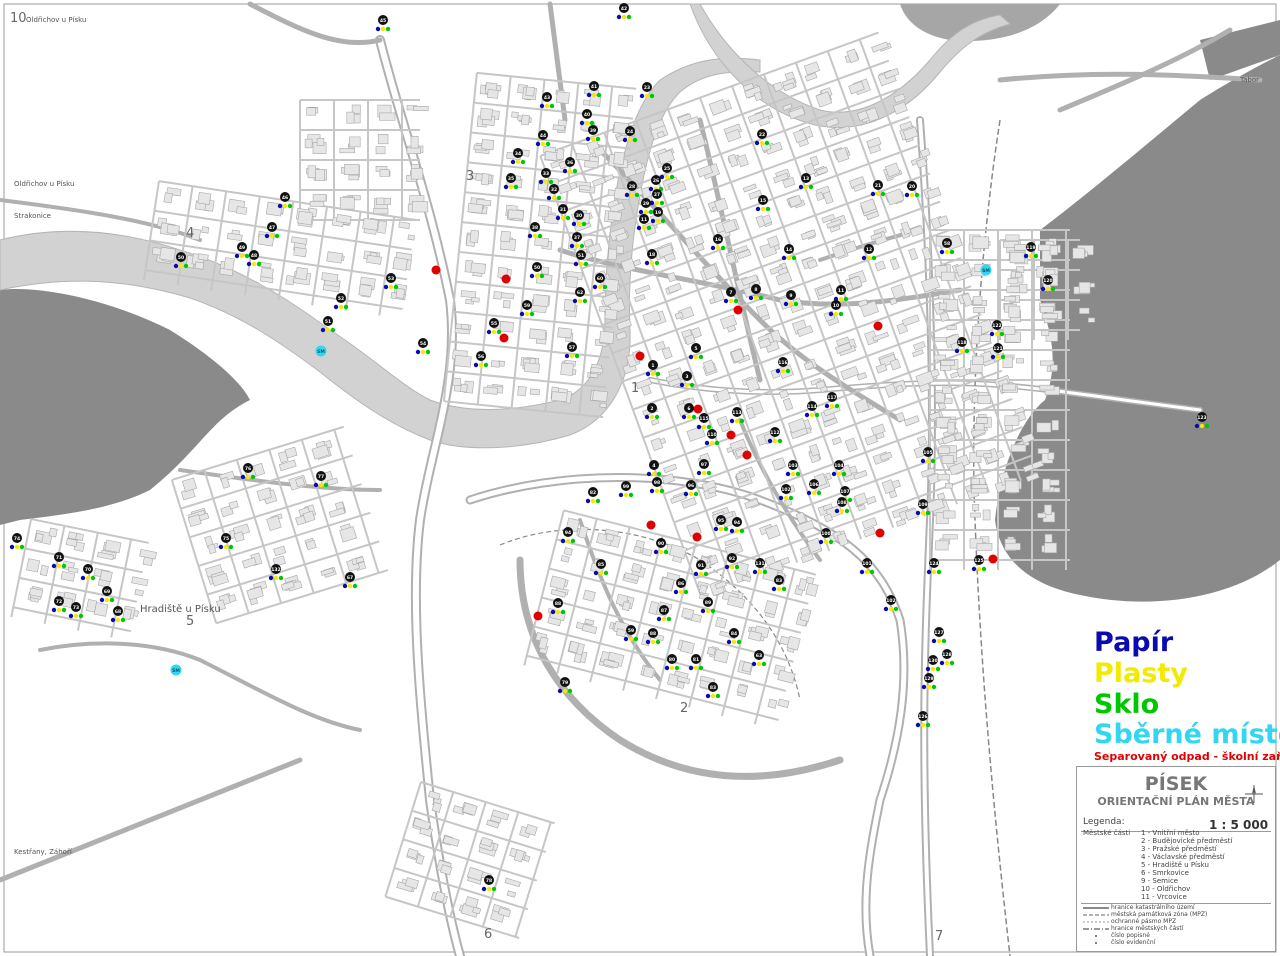 The height and width of the screenshot is (956, 1280). Describe the element at coordinates (107, 592) in the screenshot. I see `point-number: 69` at that location.